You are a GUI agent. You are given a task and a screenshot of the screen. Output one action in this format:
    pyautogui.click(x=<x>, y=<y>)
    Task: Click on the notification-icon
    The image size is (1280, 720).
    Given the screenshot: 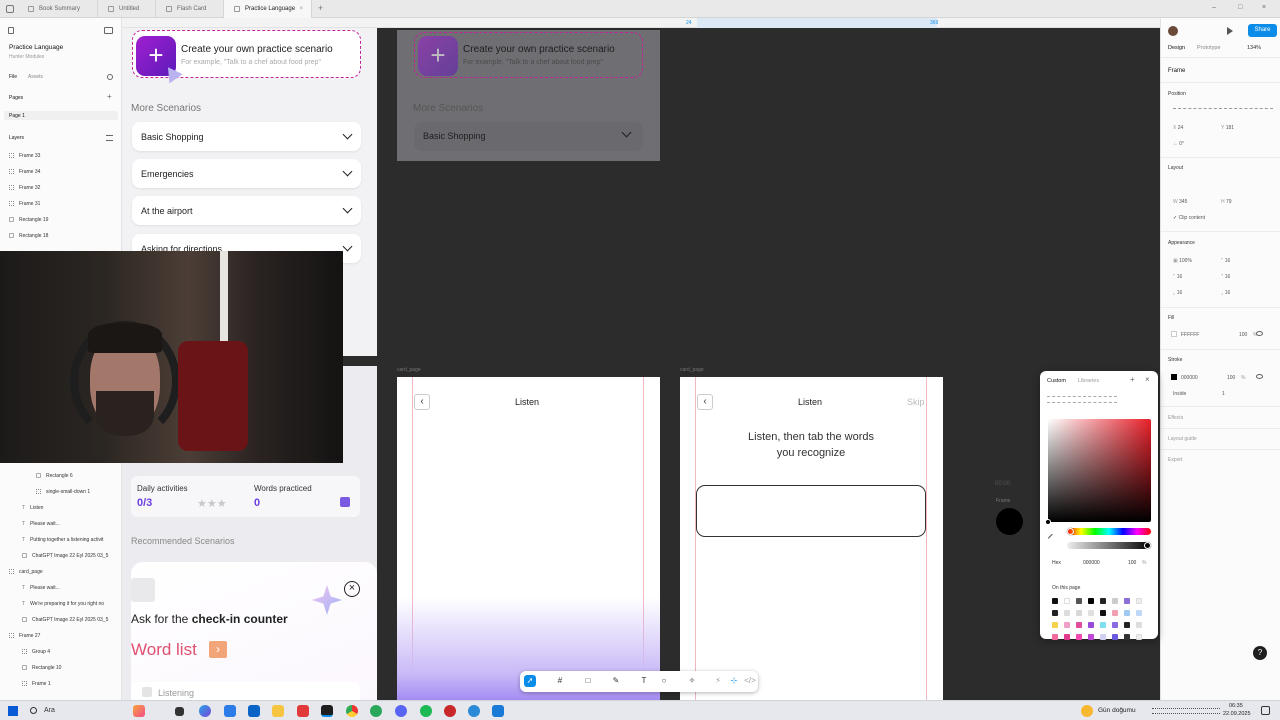 What is the action you would take?
    pyautogui.click(x=1265, y=710)
    